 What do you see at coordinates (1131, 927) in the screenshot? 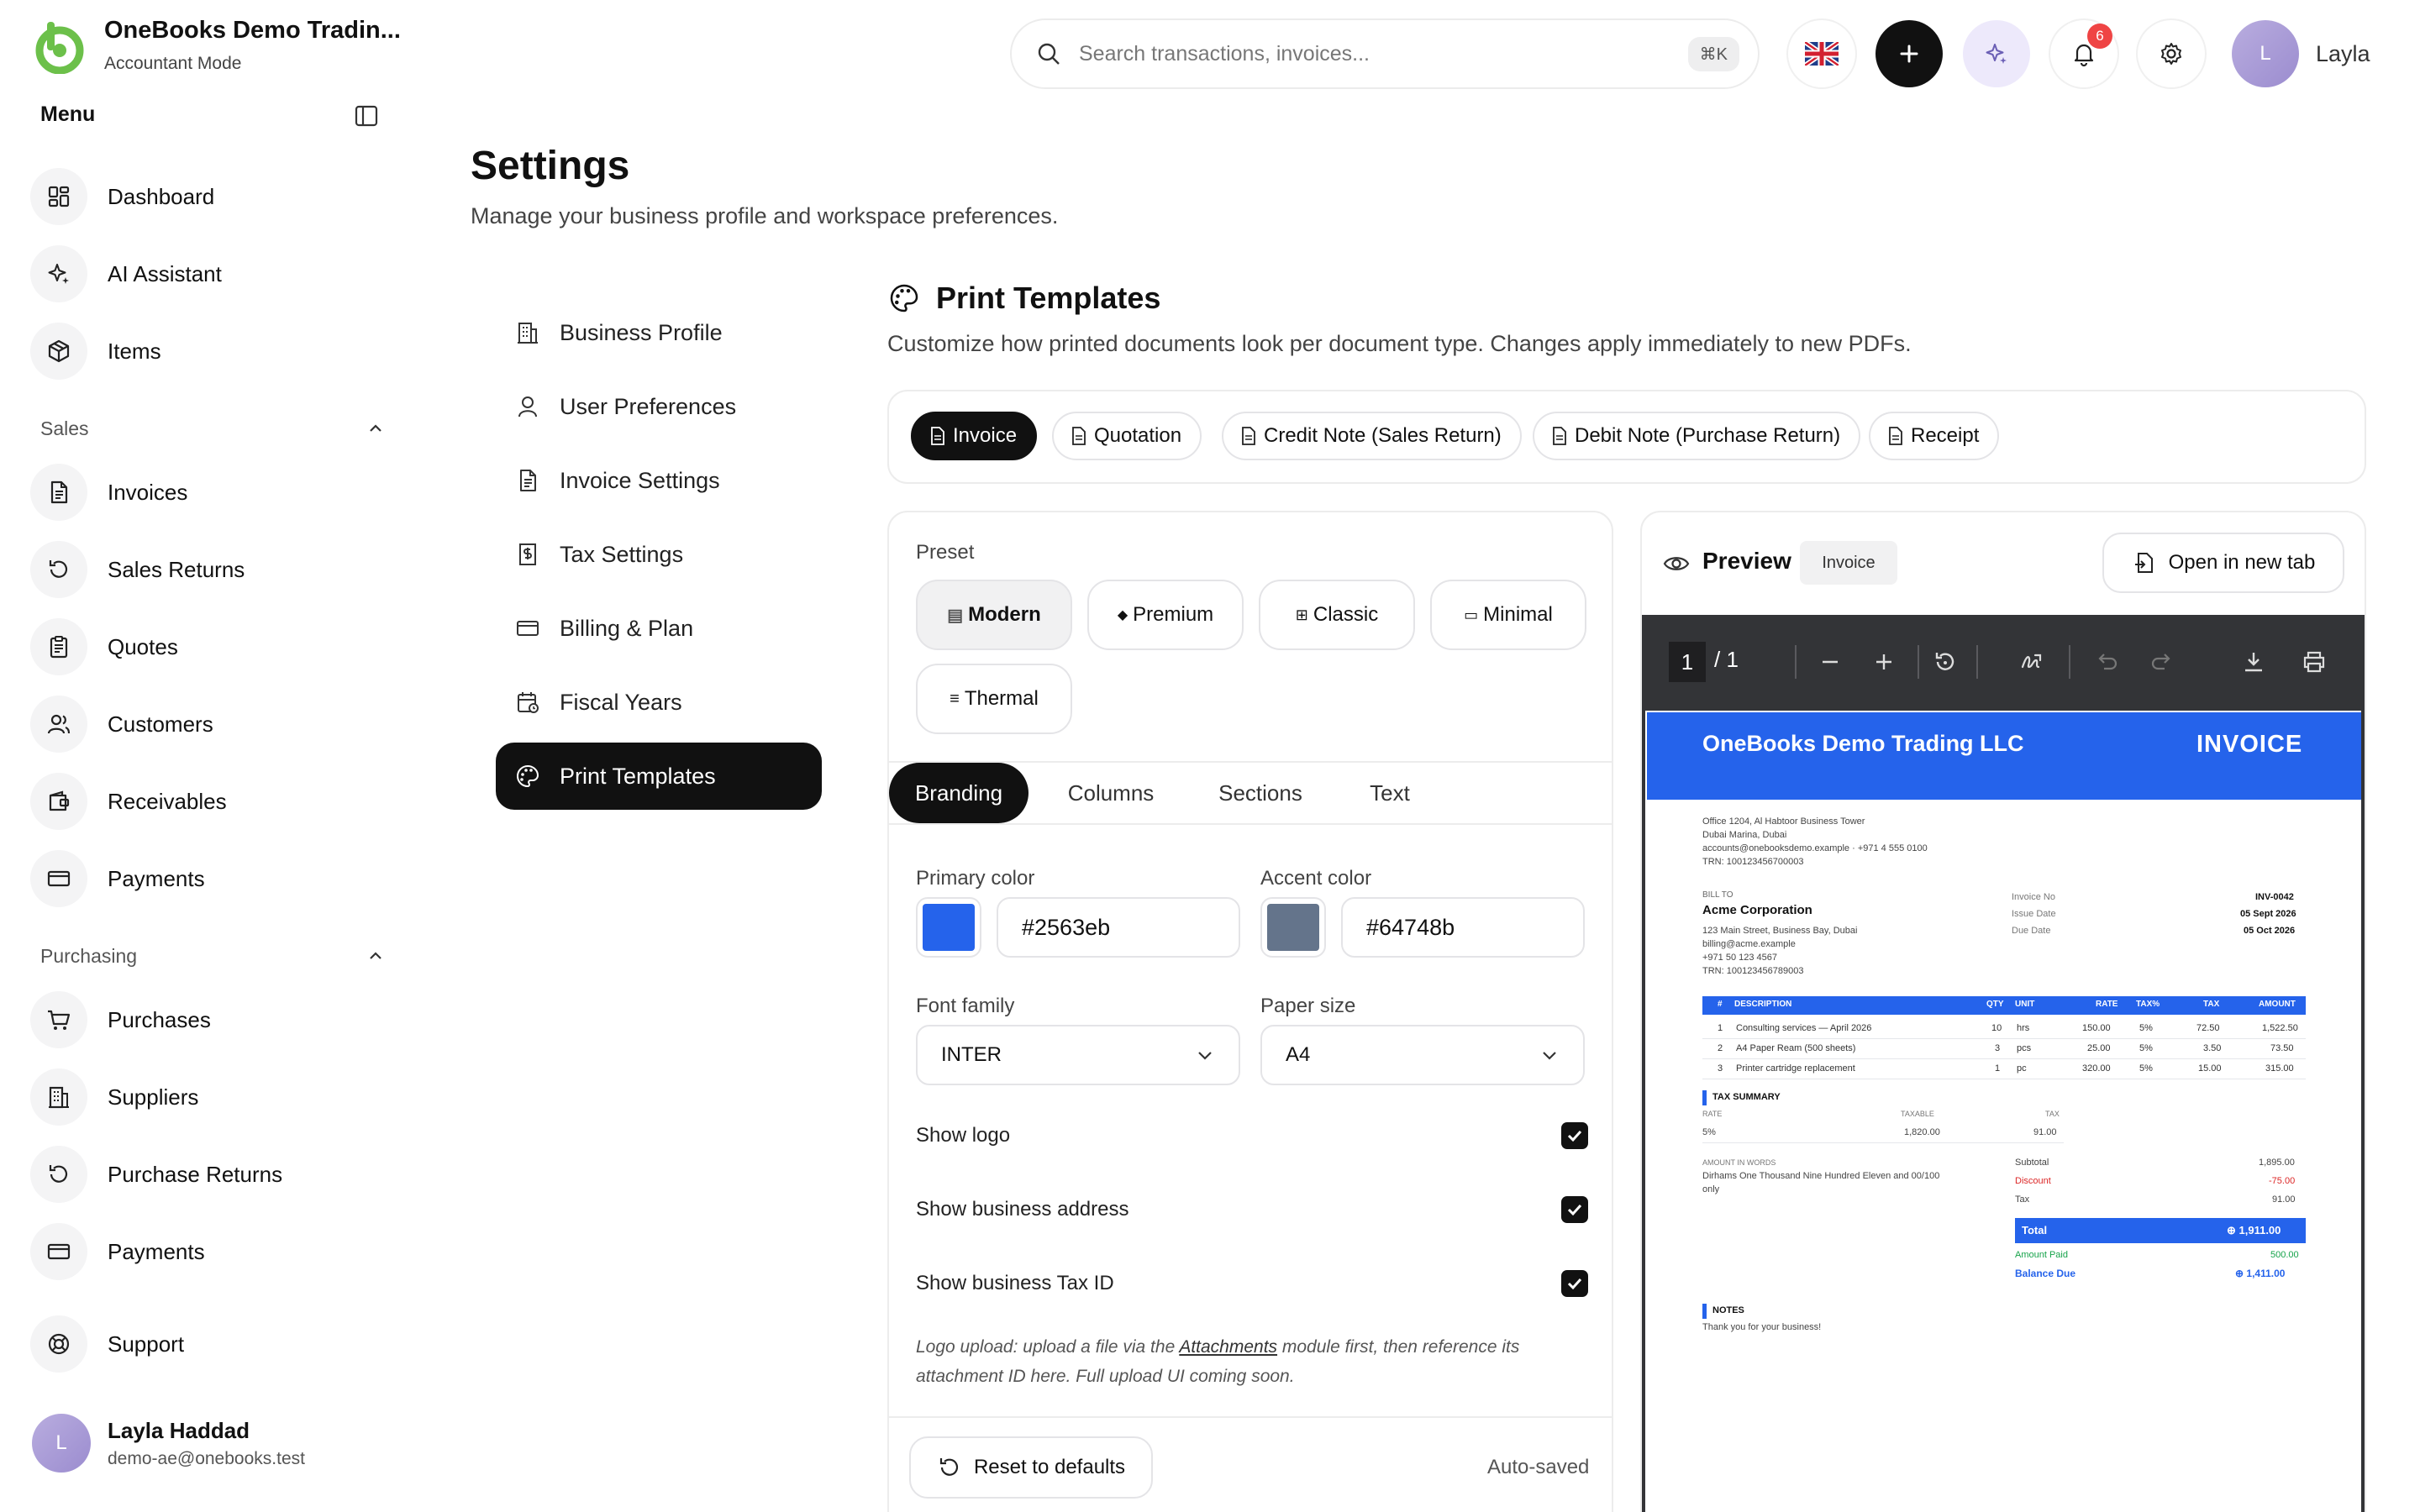
I see `primary-color-input` at bounding box center [1131, 927].